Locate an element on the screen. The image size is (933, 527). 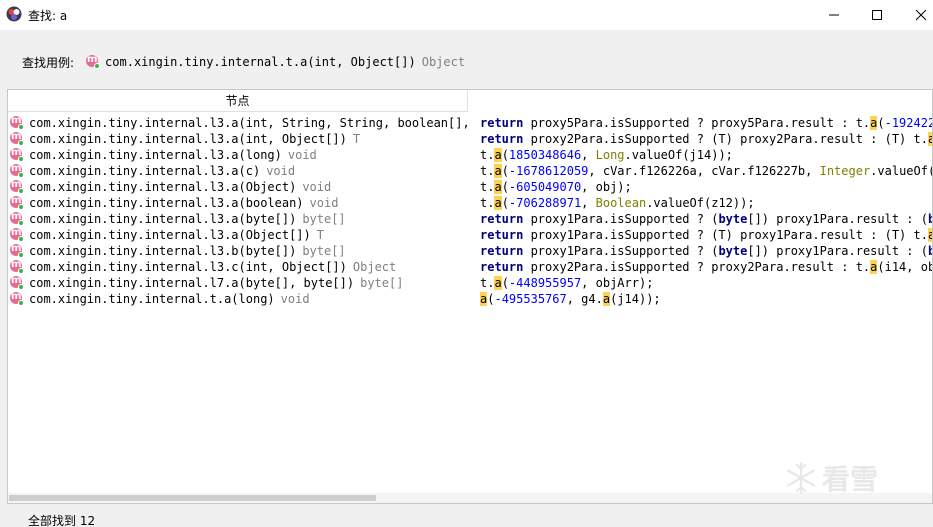
column-header-node: 节点 is located at coordinates (238, 101).